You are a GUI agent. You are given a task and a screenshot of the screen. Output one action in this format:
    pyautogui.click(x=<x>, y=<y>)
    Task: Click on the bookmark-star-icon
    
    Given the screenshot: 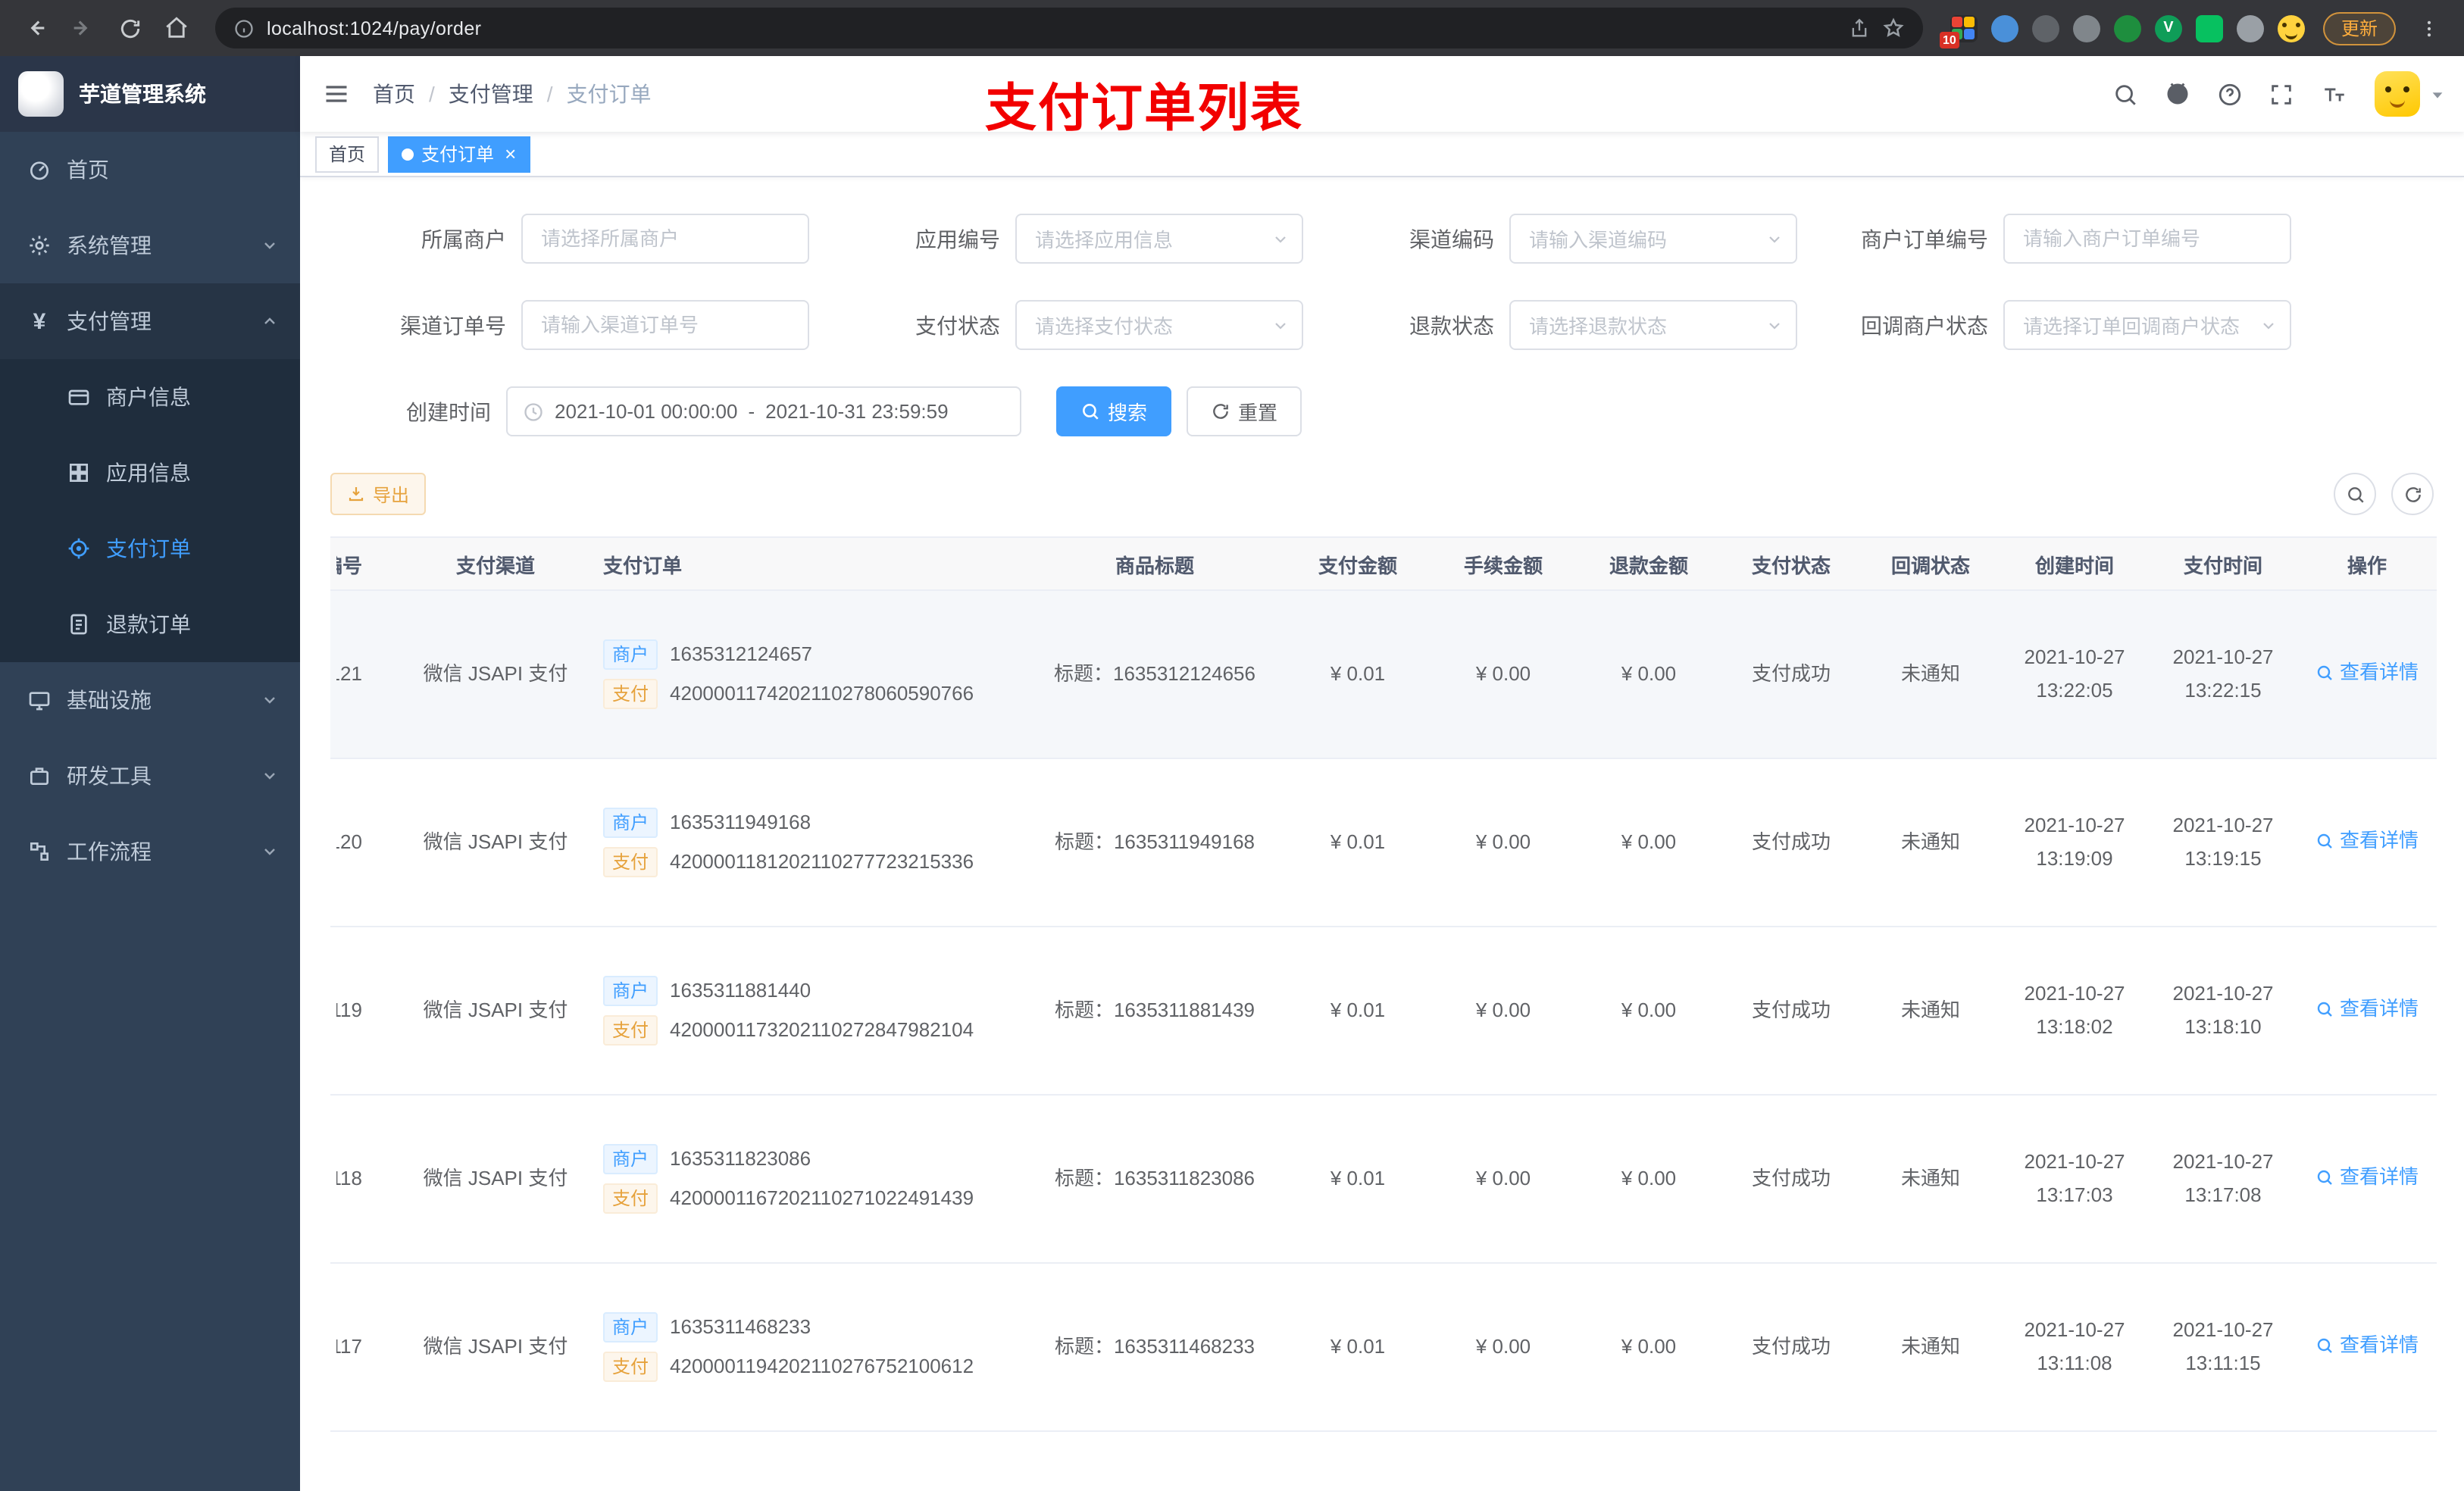 What is the action you would take?
    pyautogui.click(x=1893, y=28)
    